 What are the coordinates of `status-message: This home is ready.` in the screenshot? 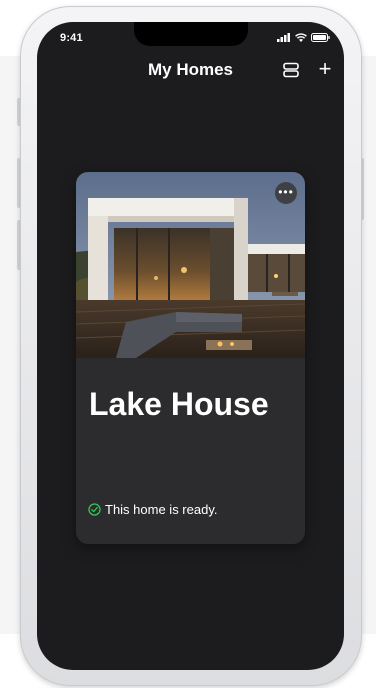 It's located at (161, 509).